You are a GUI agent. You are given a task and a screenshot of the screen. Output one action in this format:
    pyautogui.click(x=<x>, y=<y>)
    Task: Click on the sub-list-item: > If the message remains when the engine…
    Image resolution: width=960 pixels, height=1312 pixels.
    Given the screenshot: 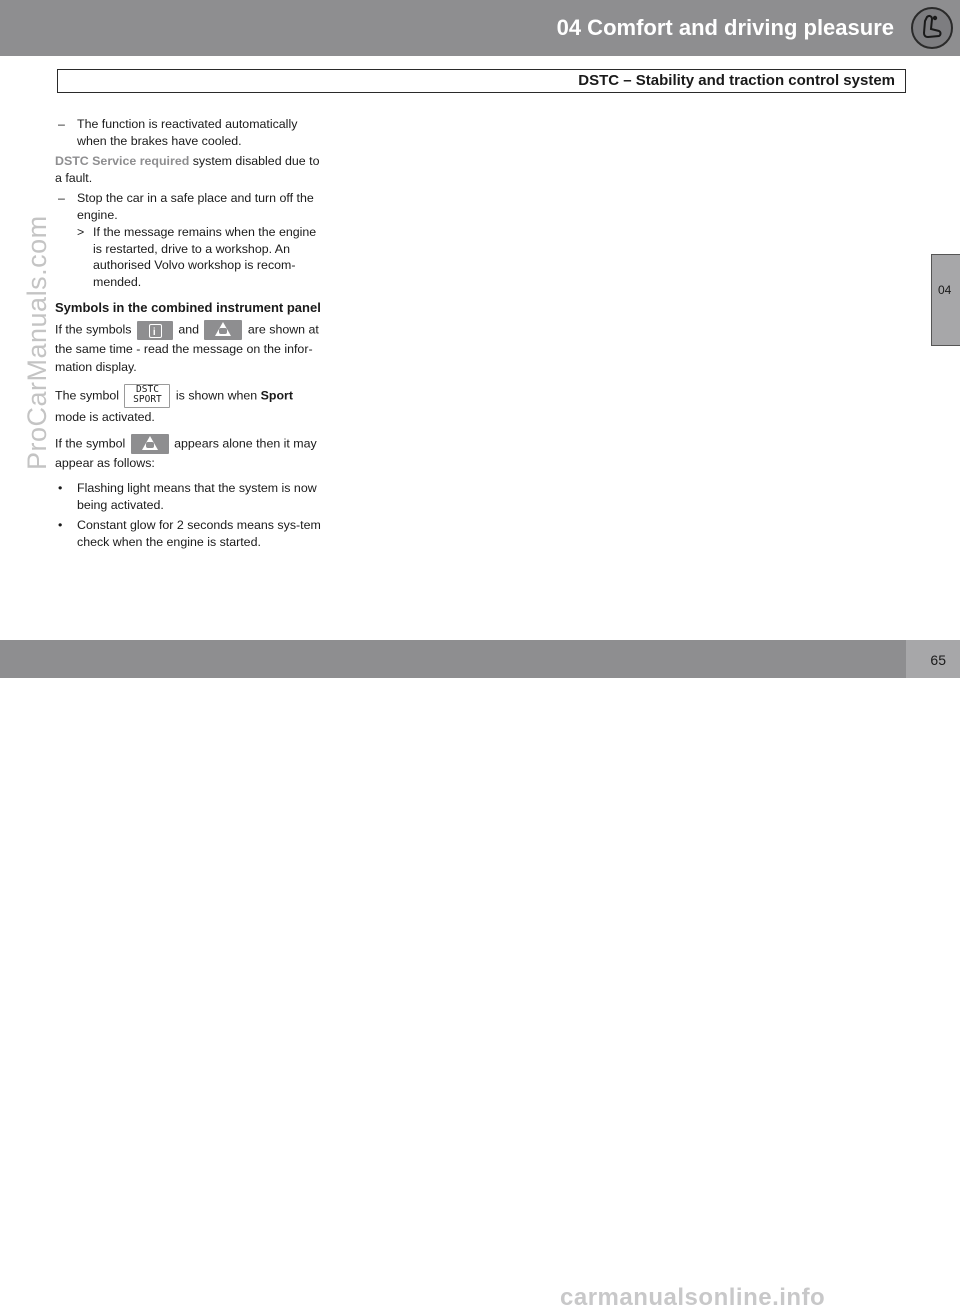 What is the action you would take?
    pyautogui.click(x=189, y=257)
    